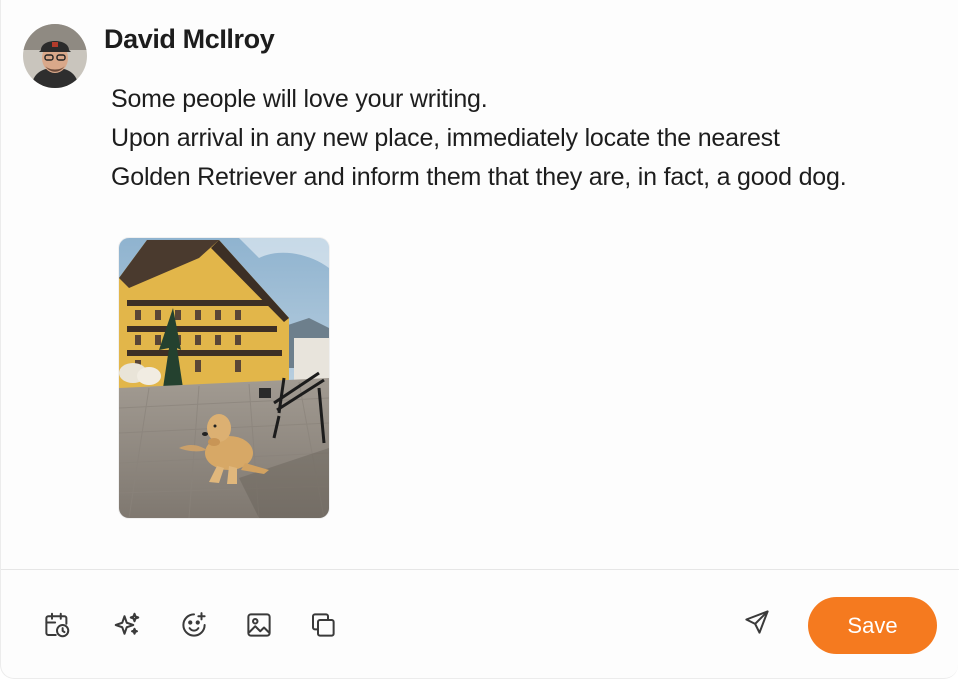 This screenshot has width=959, height=680. Describe the element at coordinates (323, 625) in the screenshot. I see `copy-icon` at that location.